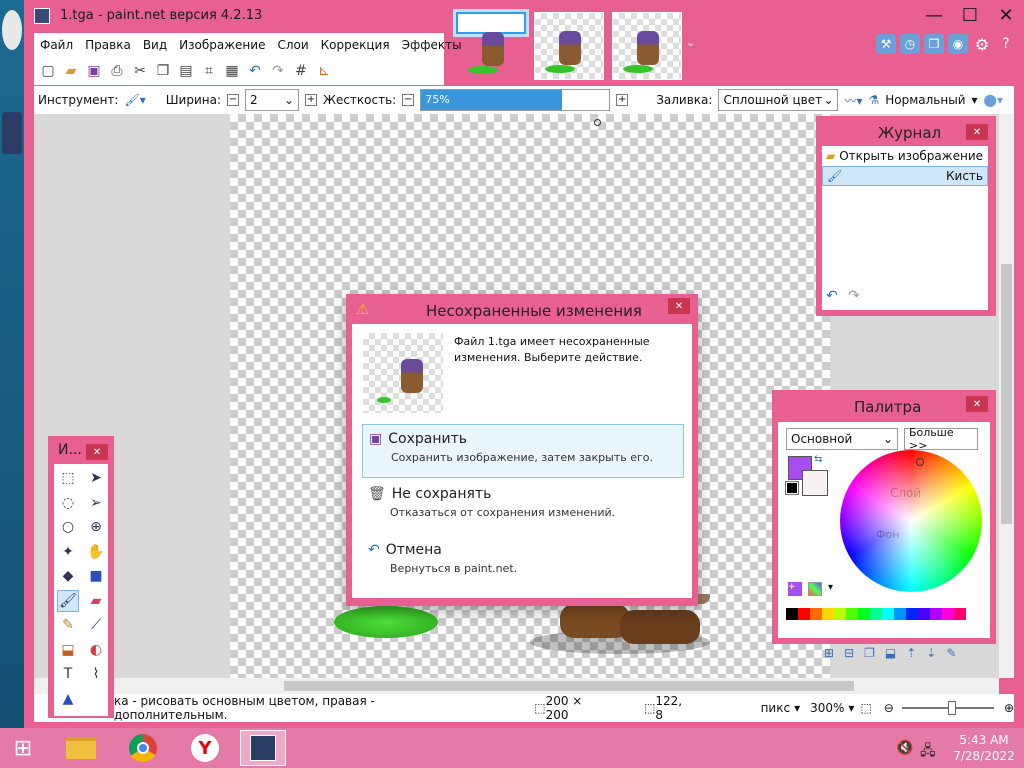  Describe the element at coordinates (931, 653) in the screenshot. I see `move-layer-down-icon: ⇣` at that location.